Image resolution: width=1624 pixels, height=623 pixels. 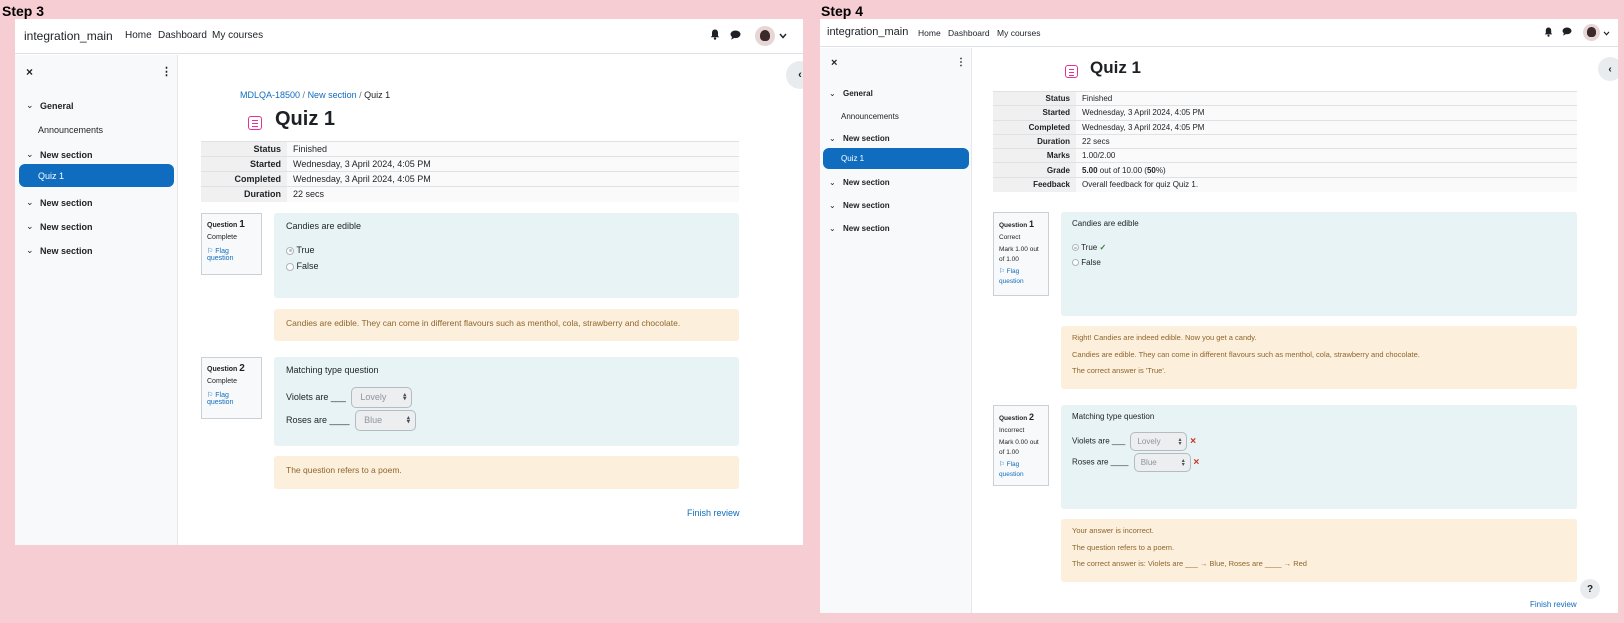 I want to click on match-row-2: Roses are ____ Blue ▴ ▾, so click(x=506, y=420).